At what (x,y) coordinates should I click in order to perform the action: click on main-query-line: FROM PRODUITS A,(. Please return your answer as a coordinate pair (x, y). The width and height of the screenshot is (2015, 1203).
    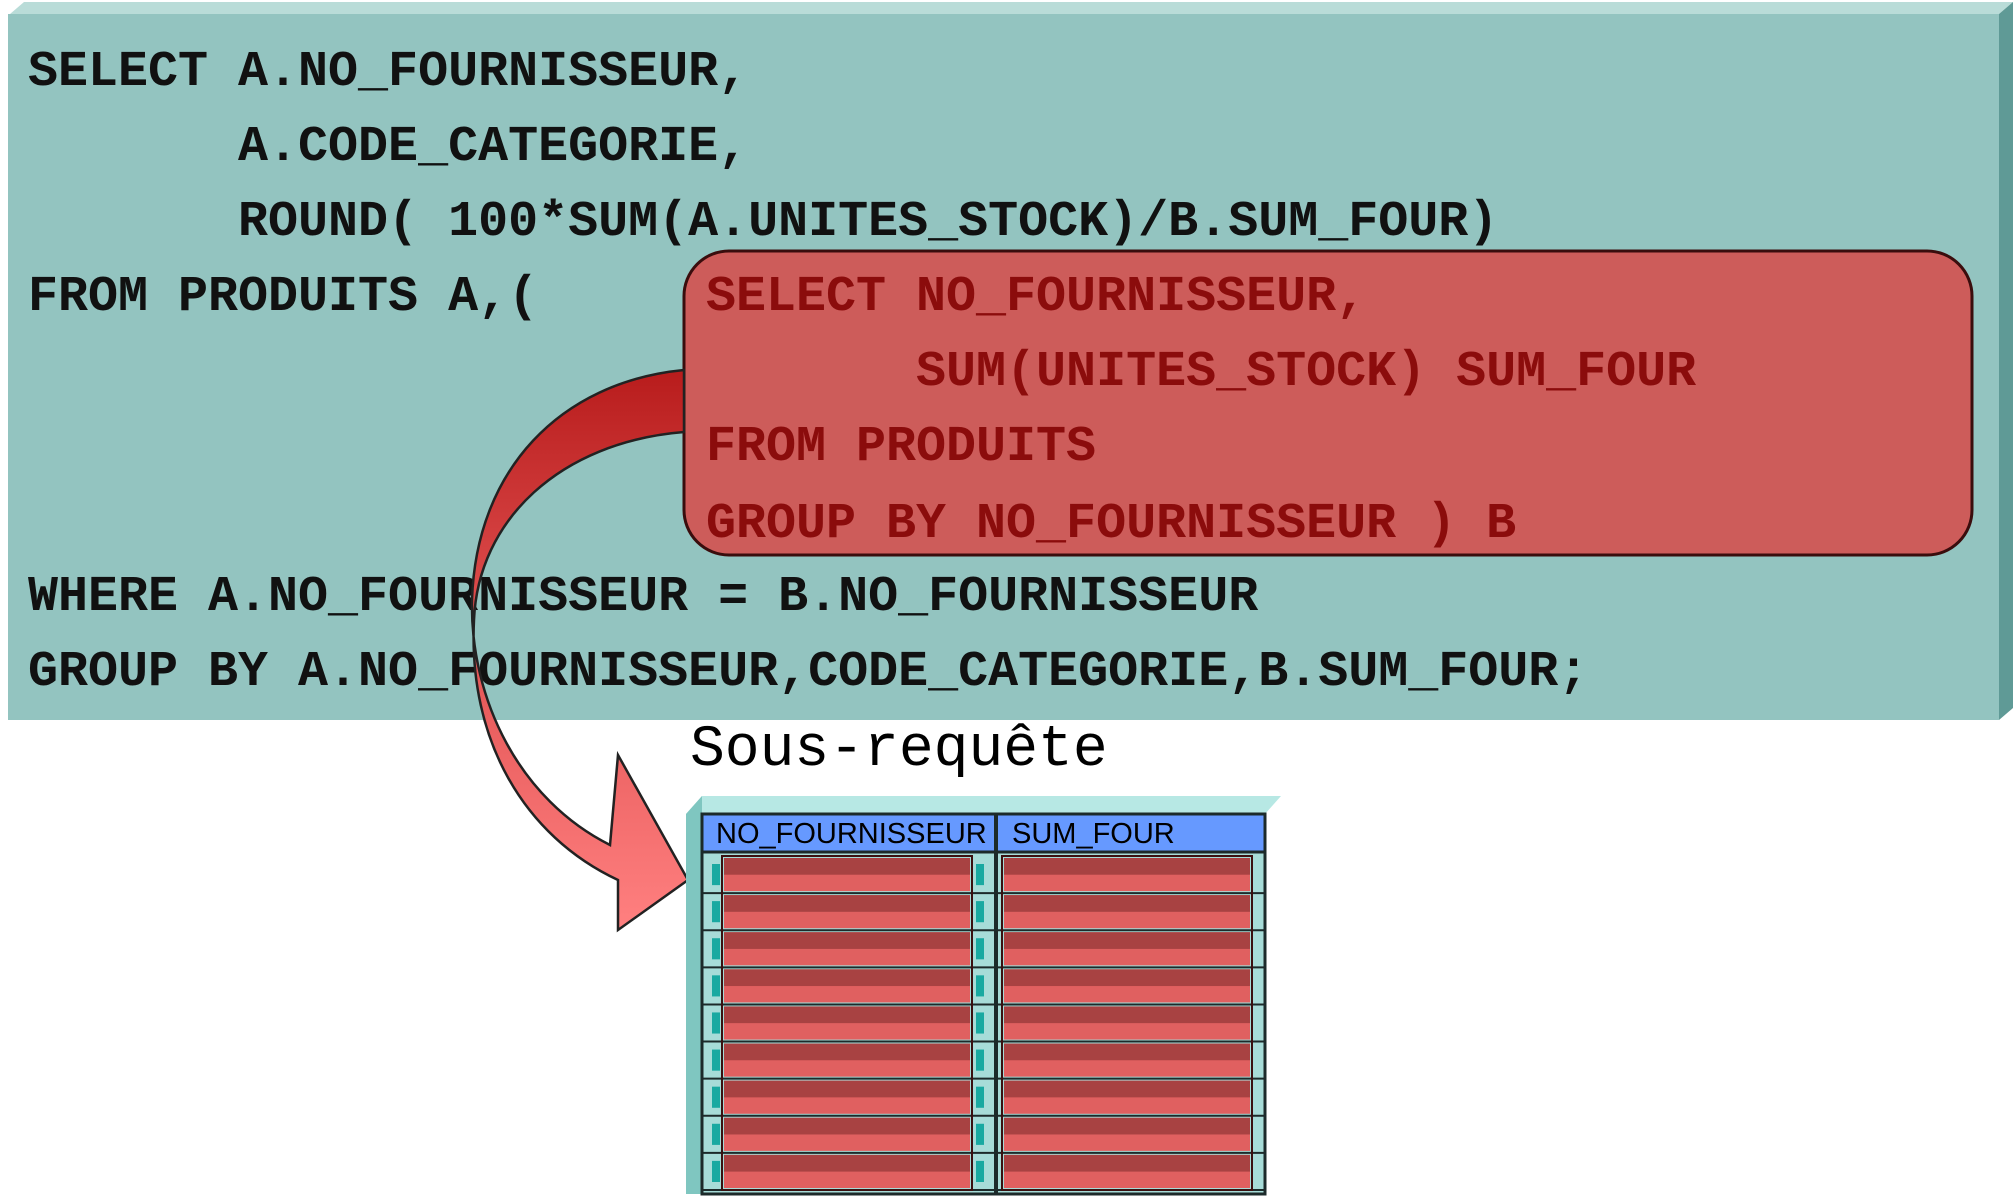
    Looking at the image, I should click on (283, 297).